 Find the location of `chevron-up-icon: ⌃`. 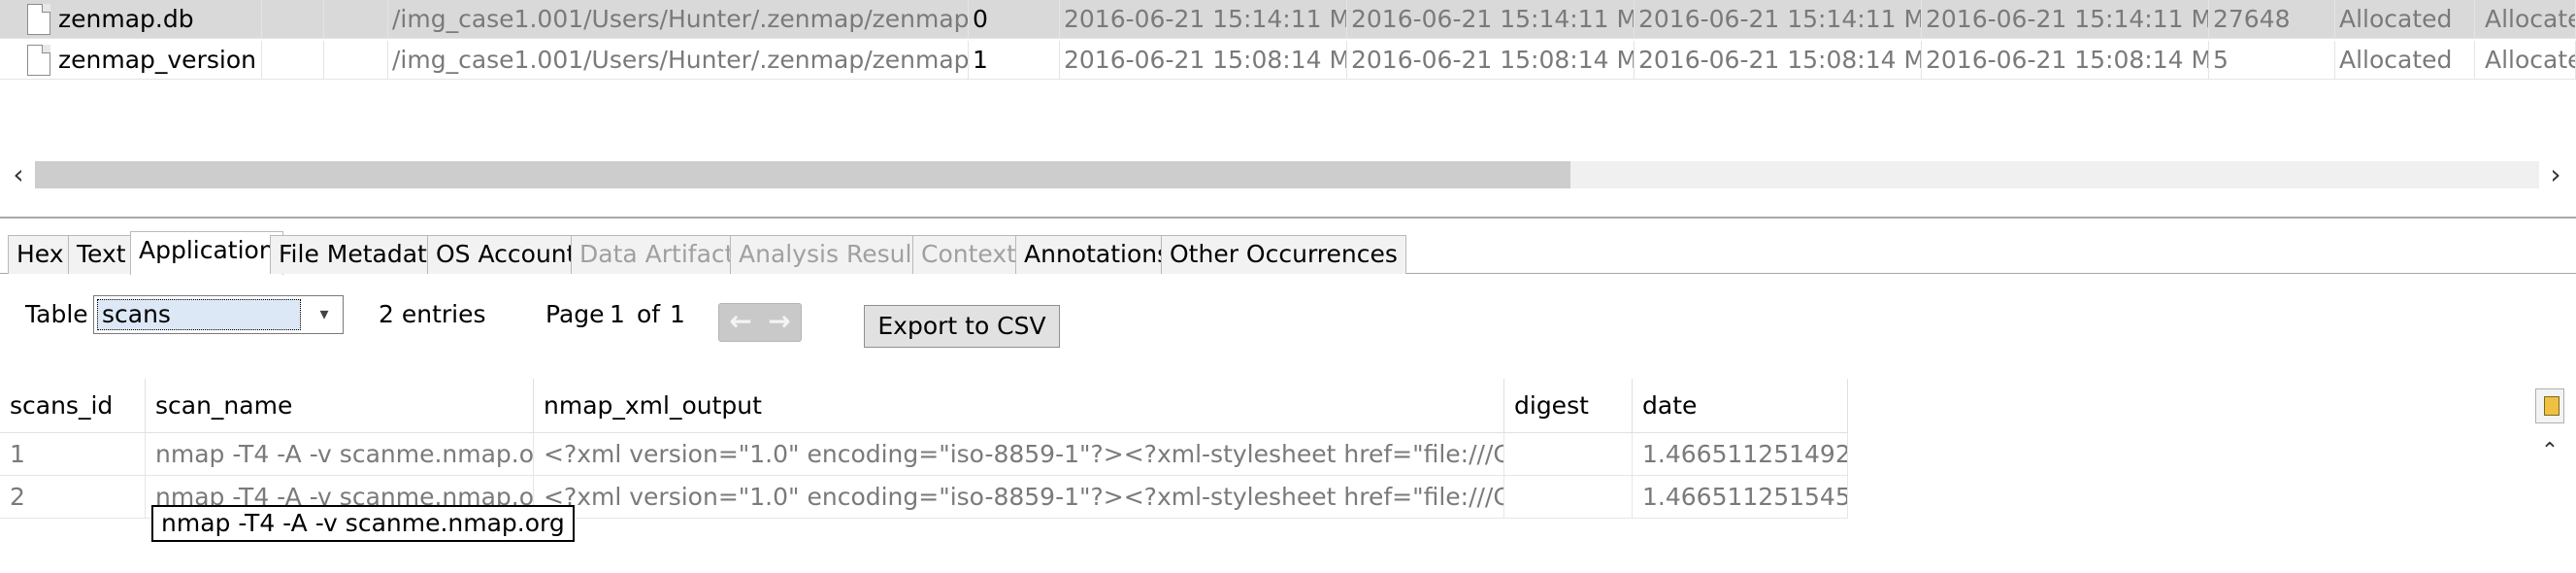

chevron-up-icon: ⌃ is located at coordinates (2549, 451).